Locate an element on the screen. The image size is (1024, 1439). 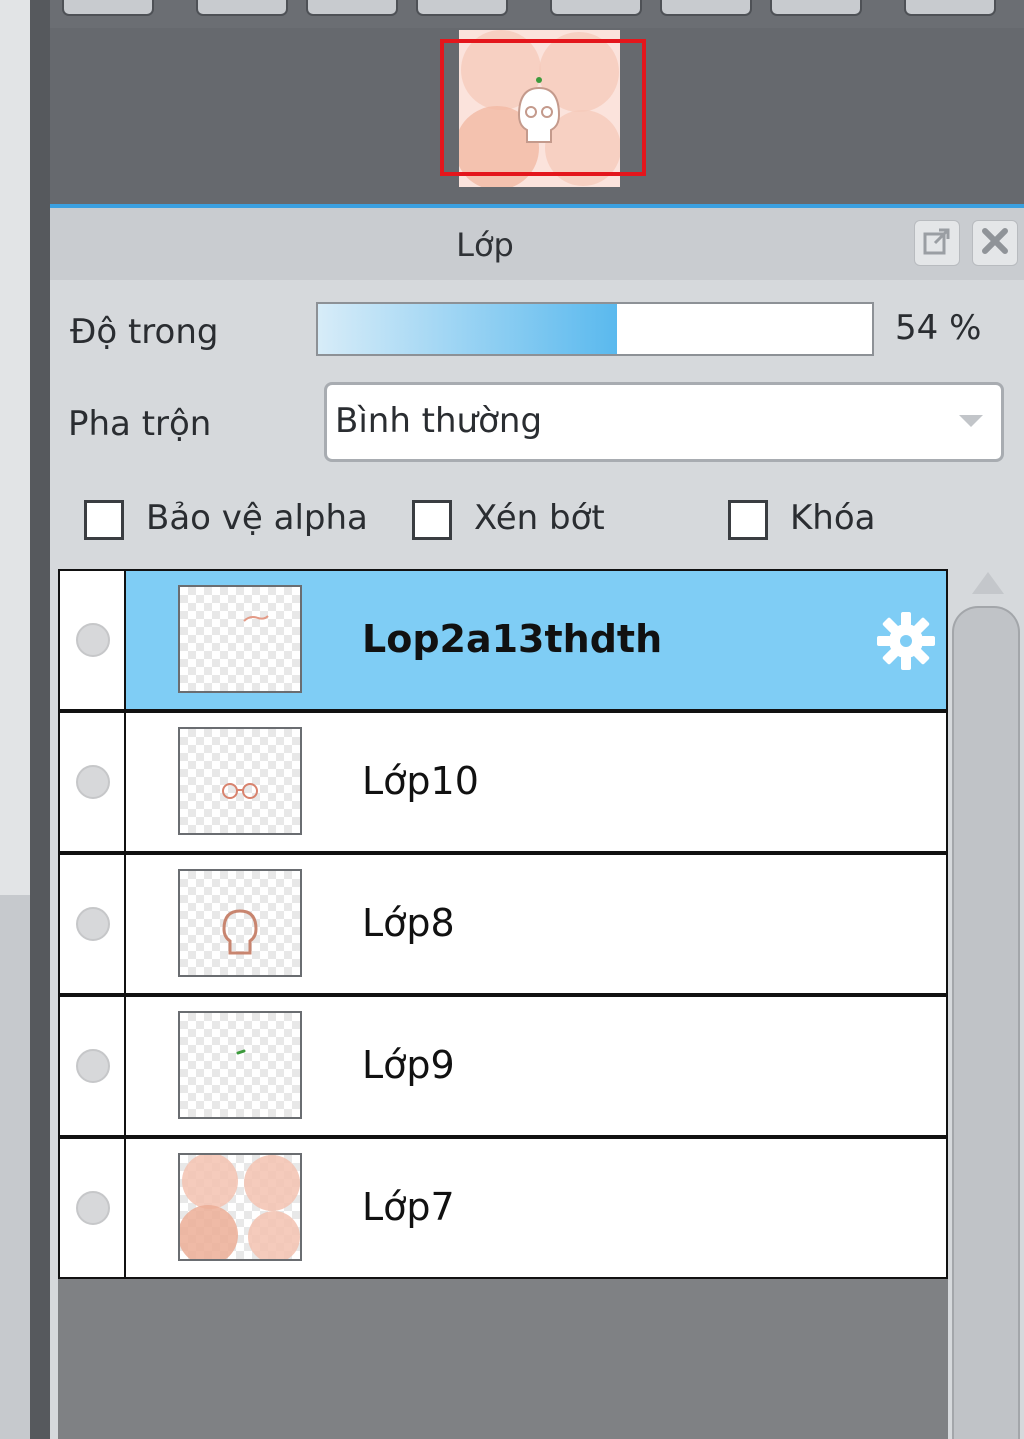
opacity-value: 54 % is located at coordinates (938, 328).